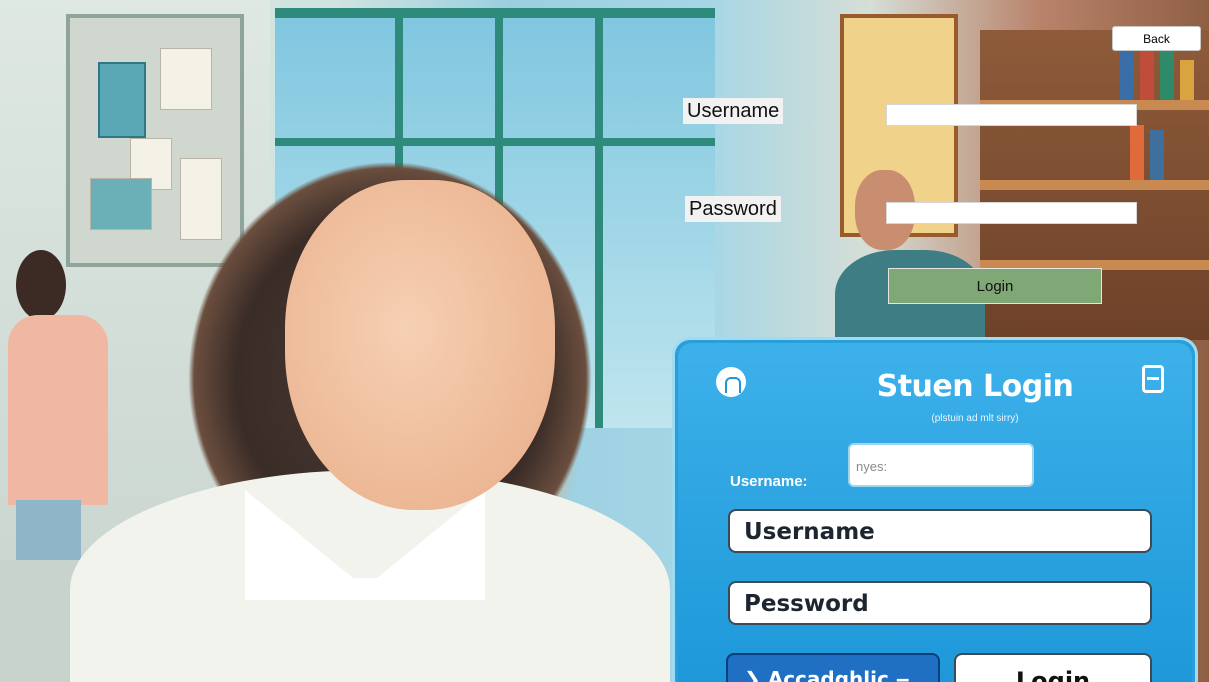 The image size is (1209, 682). I want to click on person-head, so click(41, 285).